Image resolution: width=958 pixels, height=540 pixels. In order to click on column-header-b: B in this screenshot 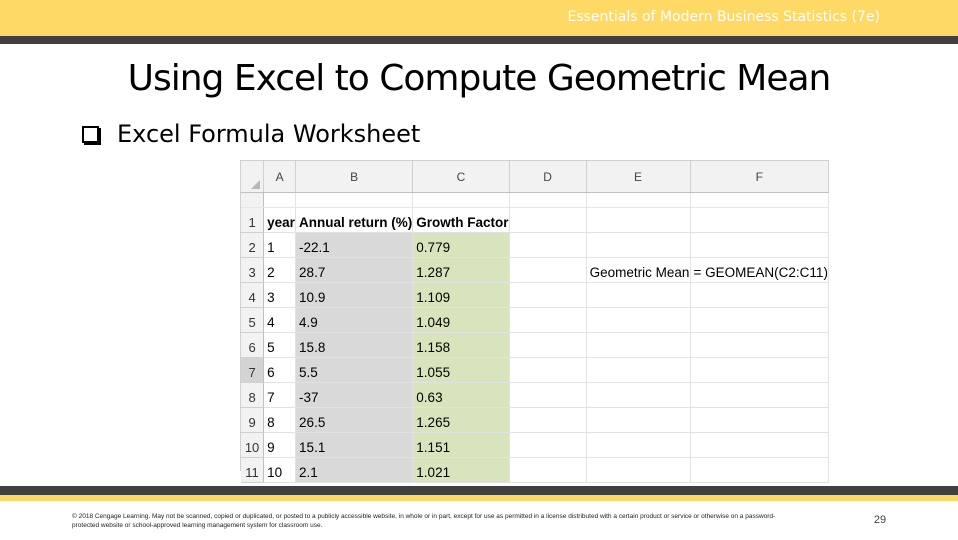, I will do `click(354, 177)`.